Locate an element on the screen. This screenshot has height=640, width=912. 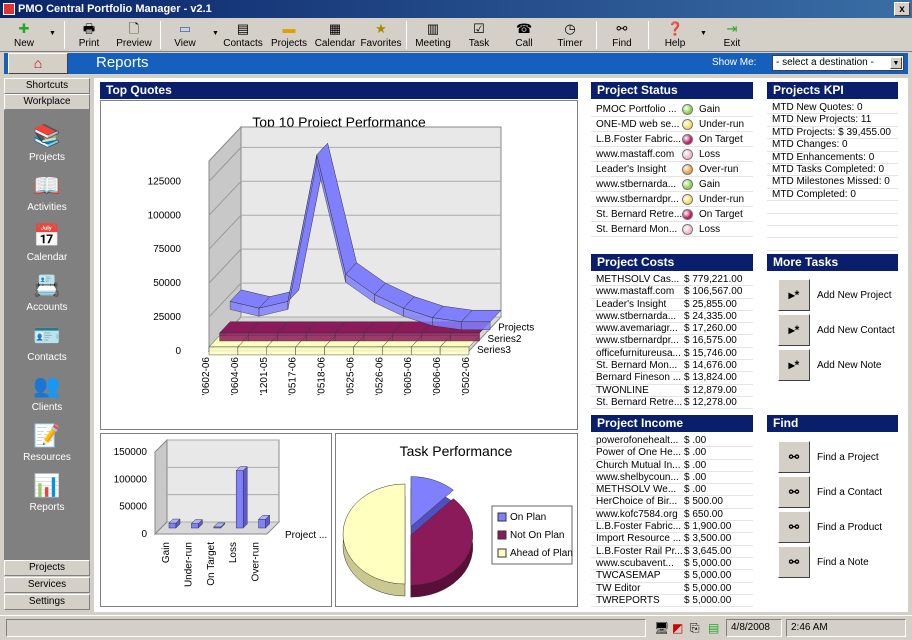
sheet-icon: ▤ is located at coordinates (713, 628).